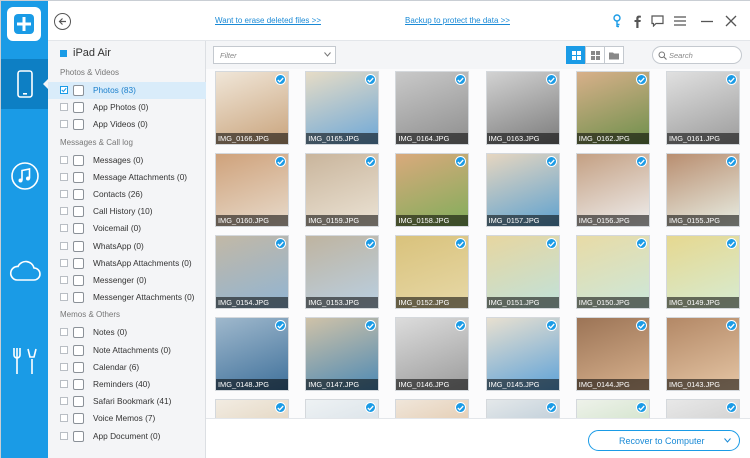 The height and width of the screenshot is (458, 750). Describe the element at coordinates (25, 84) in the screenshot. I see `device-phone-icon` at that location.